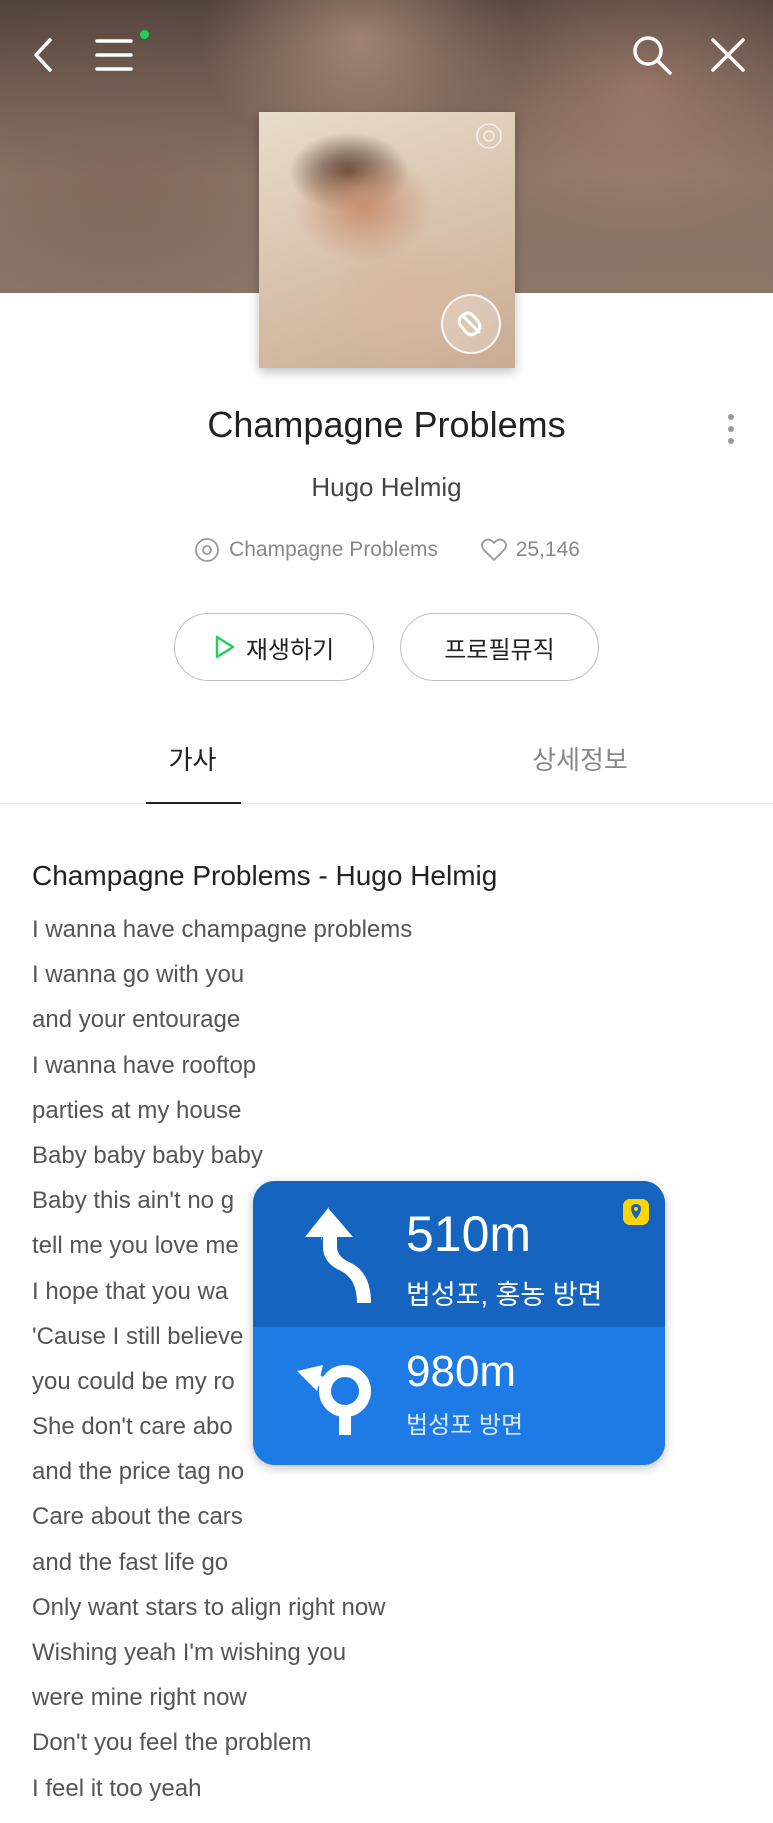 The image size is (773, 1823). I want to click on like-button: 25,146, so click(530, 550).